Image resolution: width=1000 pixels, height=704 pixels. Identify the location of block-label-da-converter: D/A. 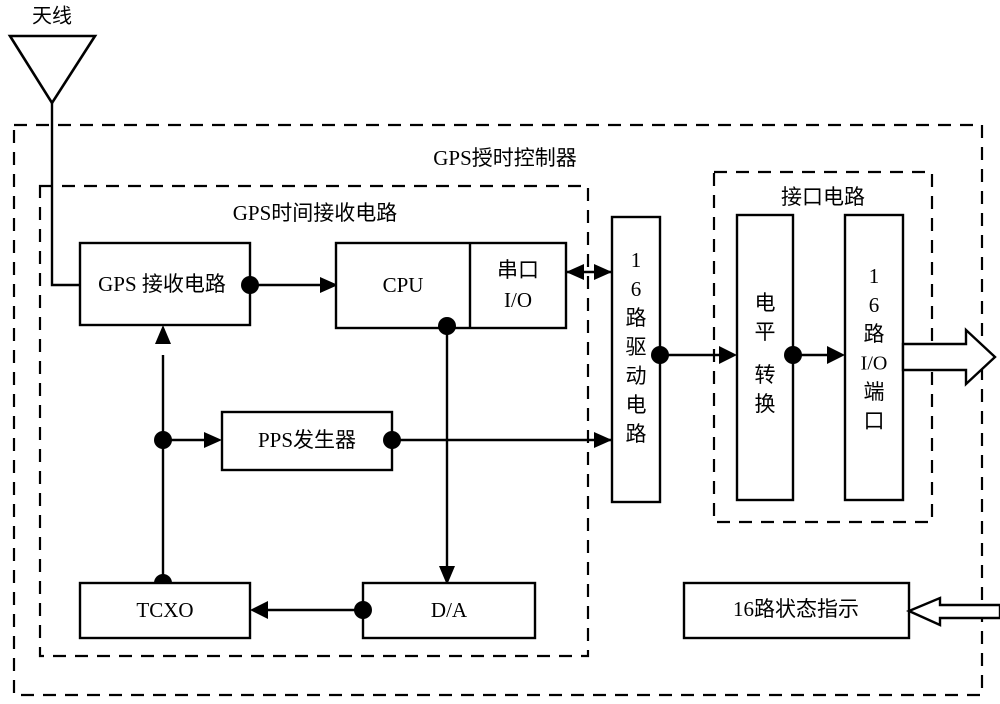
(449, 610).